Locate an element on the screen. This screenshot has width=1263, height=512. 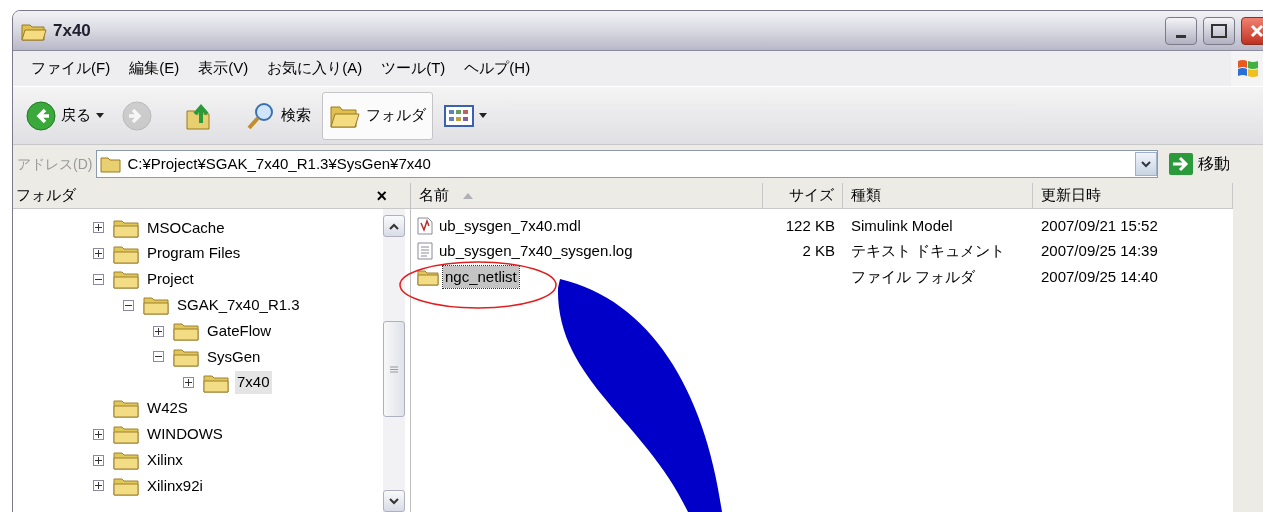
tree-item: 7x40 is located at coordinates (253, 382).